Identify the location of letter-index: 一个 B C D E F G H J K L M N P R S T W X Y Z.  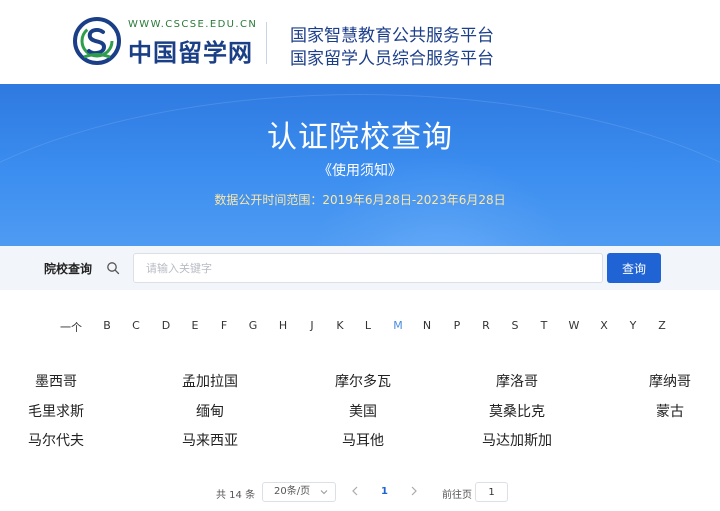
(368, 327).